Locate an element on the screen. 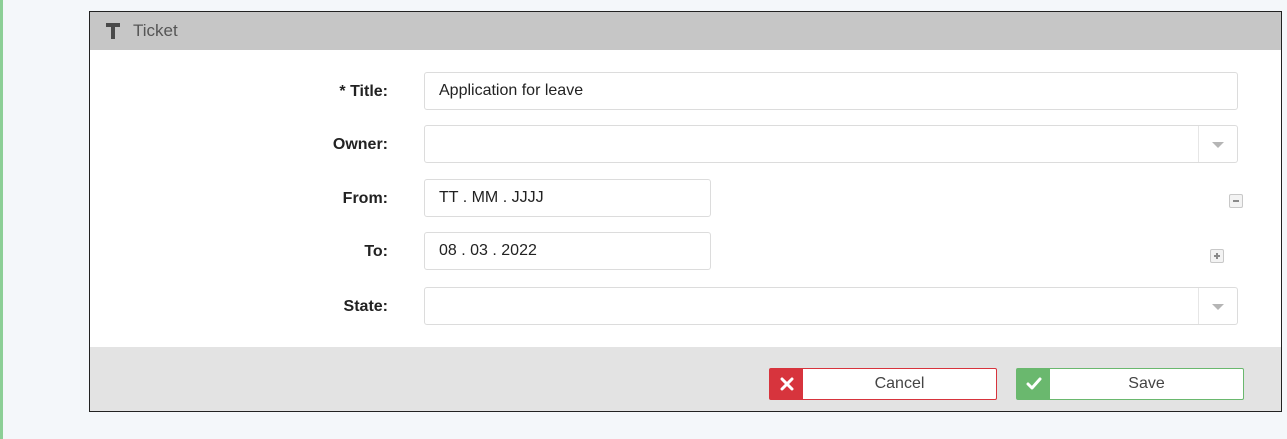 The width and height of the screenshot is (1287, 439). owner-select is located at coordinates (831, 144).